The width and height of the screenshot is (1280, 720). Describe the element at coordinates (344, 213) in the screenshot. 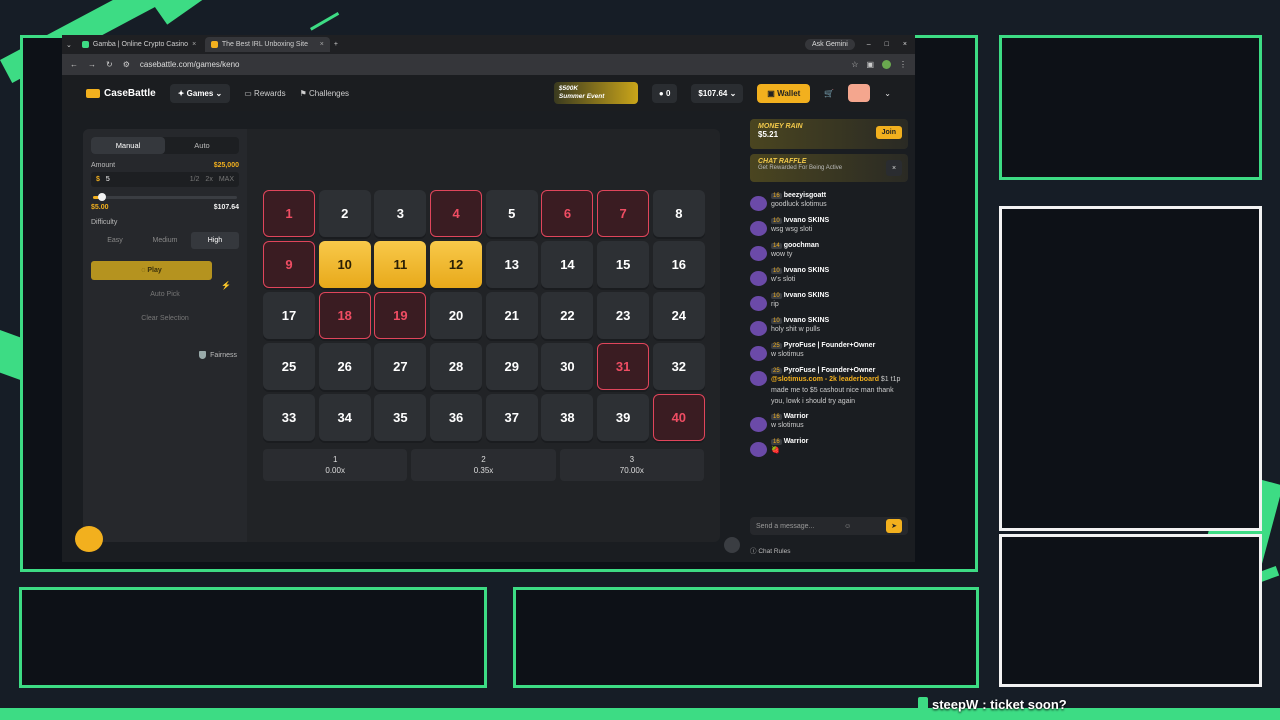

I see `keno-tile: 2` at that location.